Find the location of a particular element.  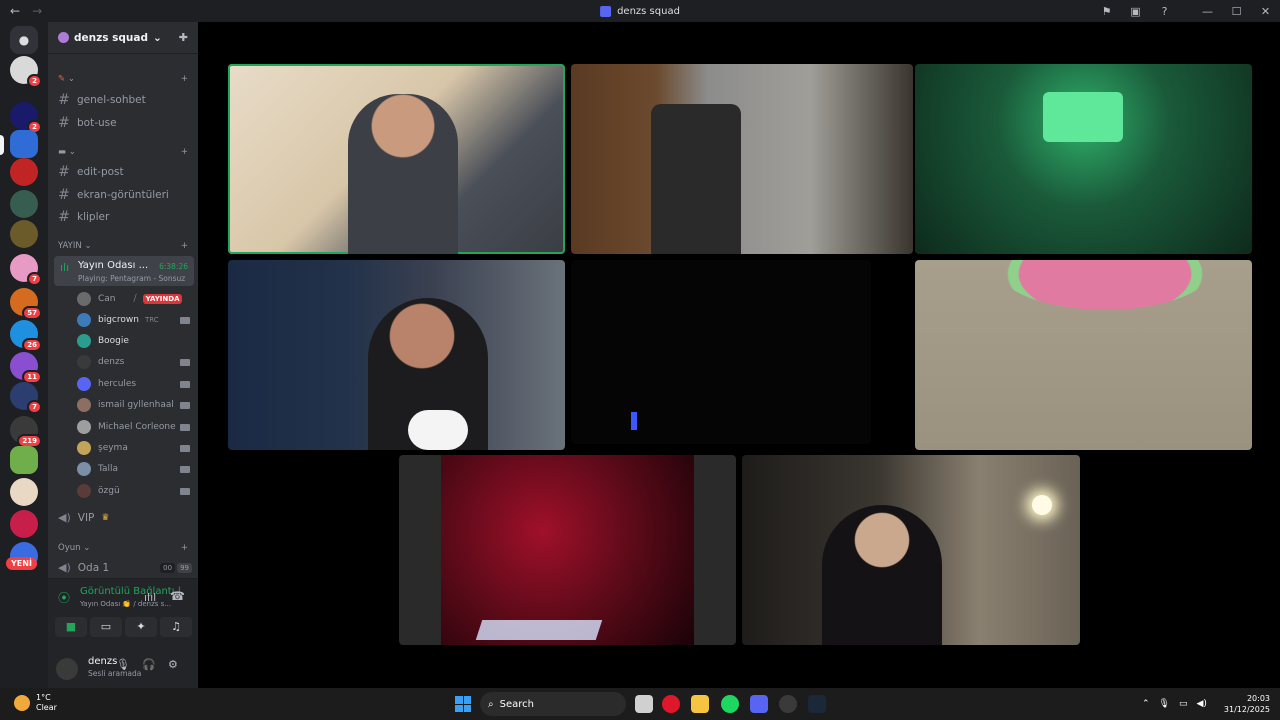

server-icon: 11 is located at coordinates (26, 368).